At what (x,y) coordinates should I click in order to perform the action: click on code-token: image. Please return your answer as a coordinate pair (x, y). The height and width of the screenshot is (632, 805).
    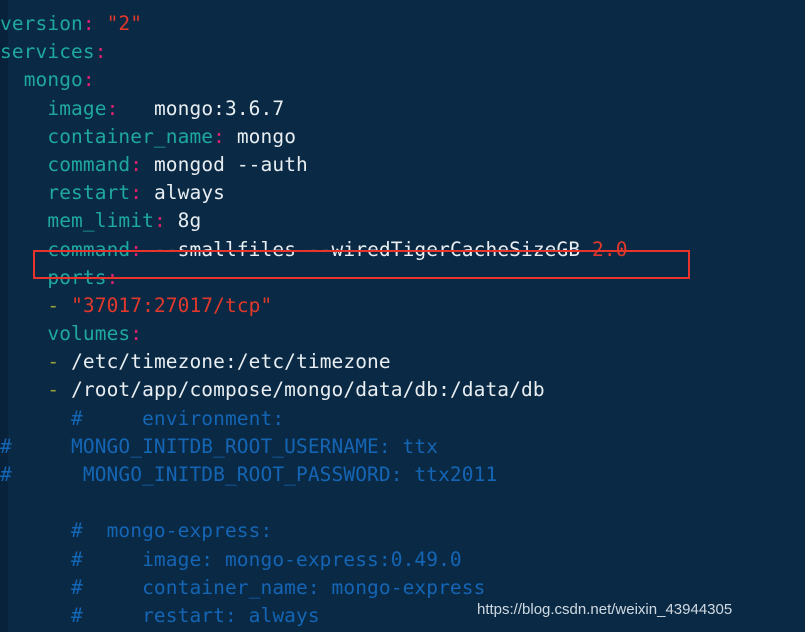
    Looking at the image, I should click on (77, 108).